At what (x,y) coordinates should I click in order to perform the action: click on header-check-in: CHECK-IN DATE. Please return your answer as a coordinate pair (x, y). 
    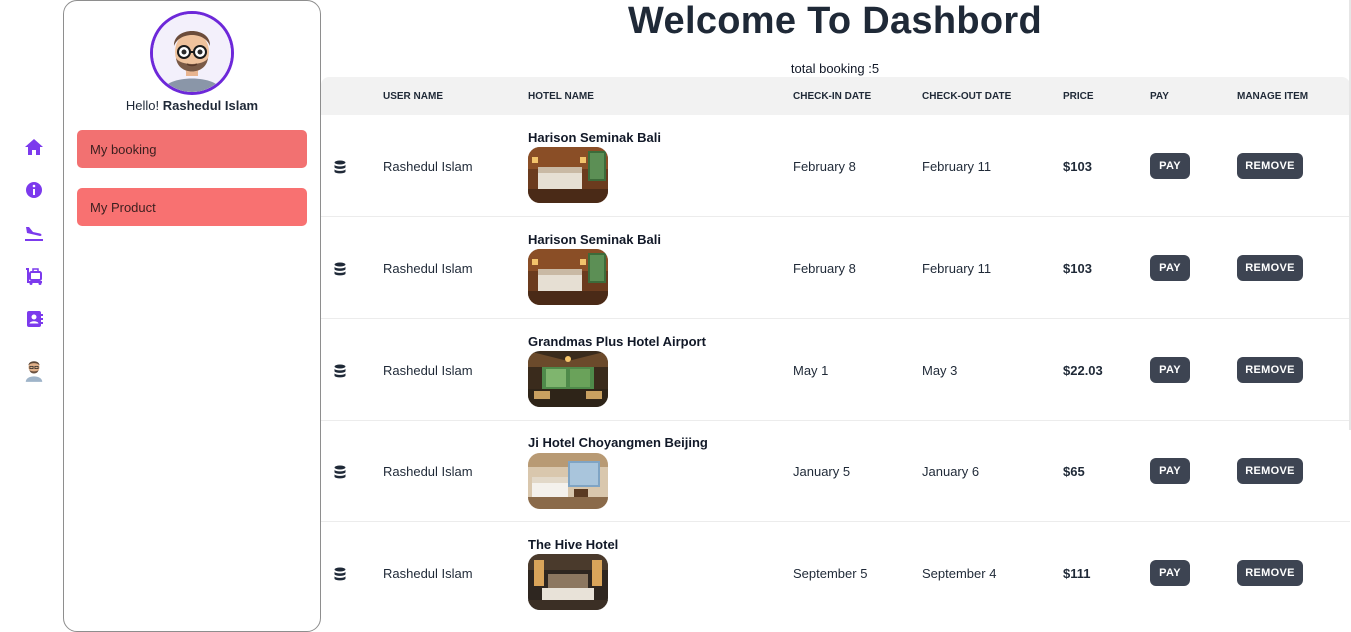
    Looking at the image, I should click on (832, 96).